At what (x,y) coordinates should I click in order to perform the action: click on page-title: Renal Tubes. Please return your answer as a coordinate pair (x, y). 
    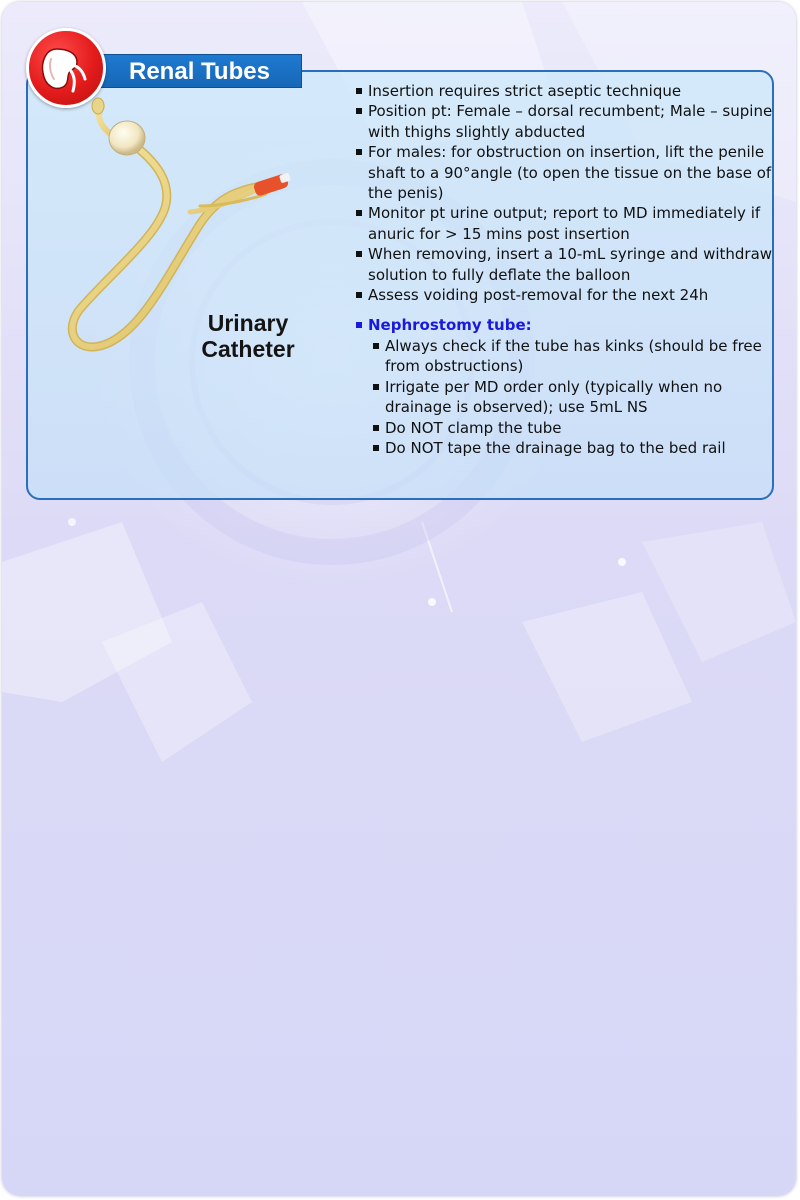
    Looking at the image, I should click on (199, 71).